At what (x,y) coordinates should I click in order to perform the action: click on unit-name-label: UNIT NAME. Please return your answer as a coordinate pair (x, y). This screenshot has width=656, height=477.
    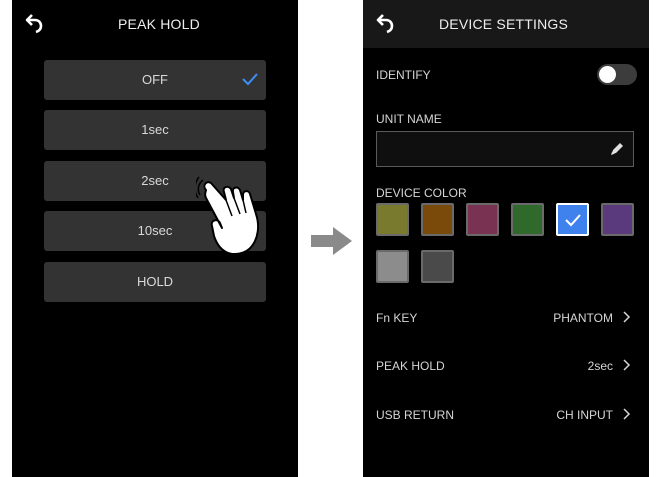
    Looking at the image, I should click on (409, 119).